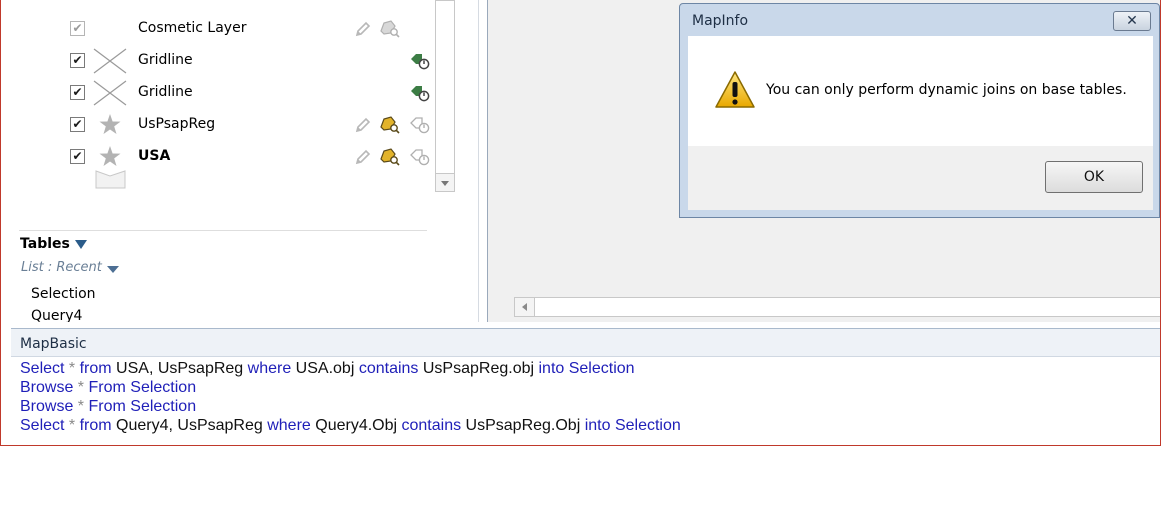  What do you see at coordinates (223, 230) in the screenshot?
I see `tables-separator` at bounding box center [223, 230].